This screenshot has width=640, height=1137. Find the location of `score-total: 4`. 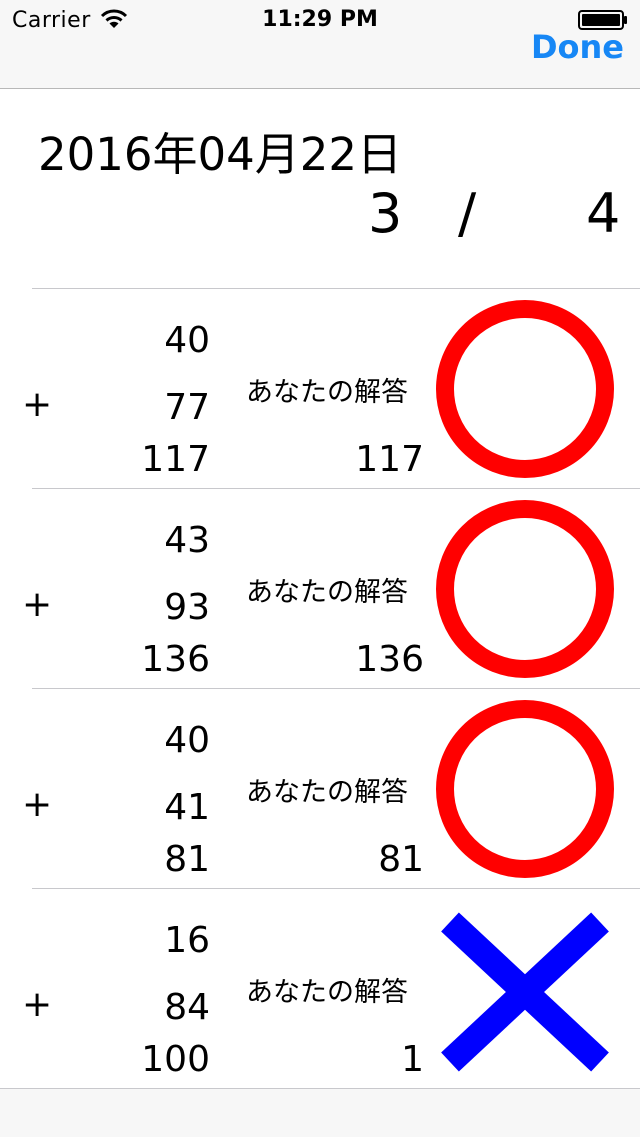

score-total: 4 is located at coordinates (603, 213).